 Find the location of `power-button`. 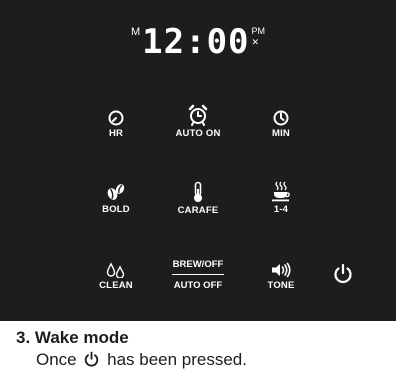

power-button is located at coordinates (343, 275).